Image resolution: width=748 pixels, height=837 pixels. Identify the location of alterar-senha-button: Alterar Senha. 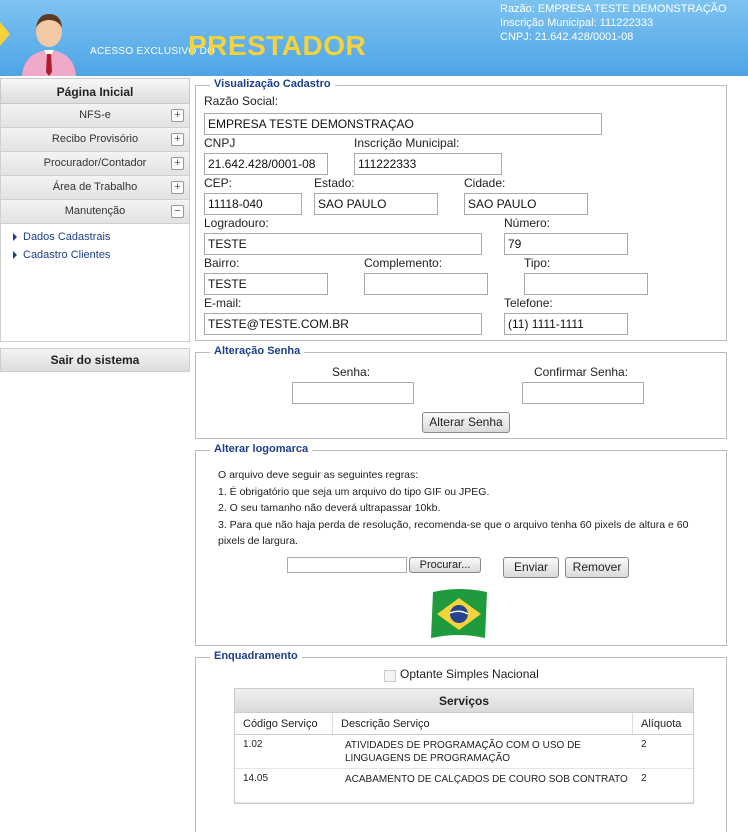
(466, 422).